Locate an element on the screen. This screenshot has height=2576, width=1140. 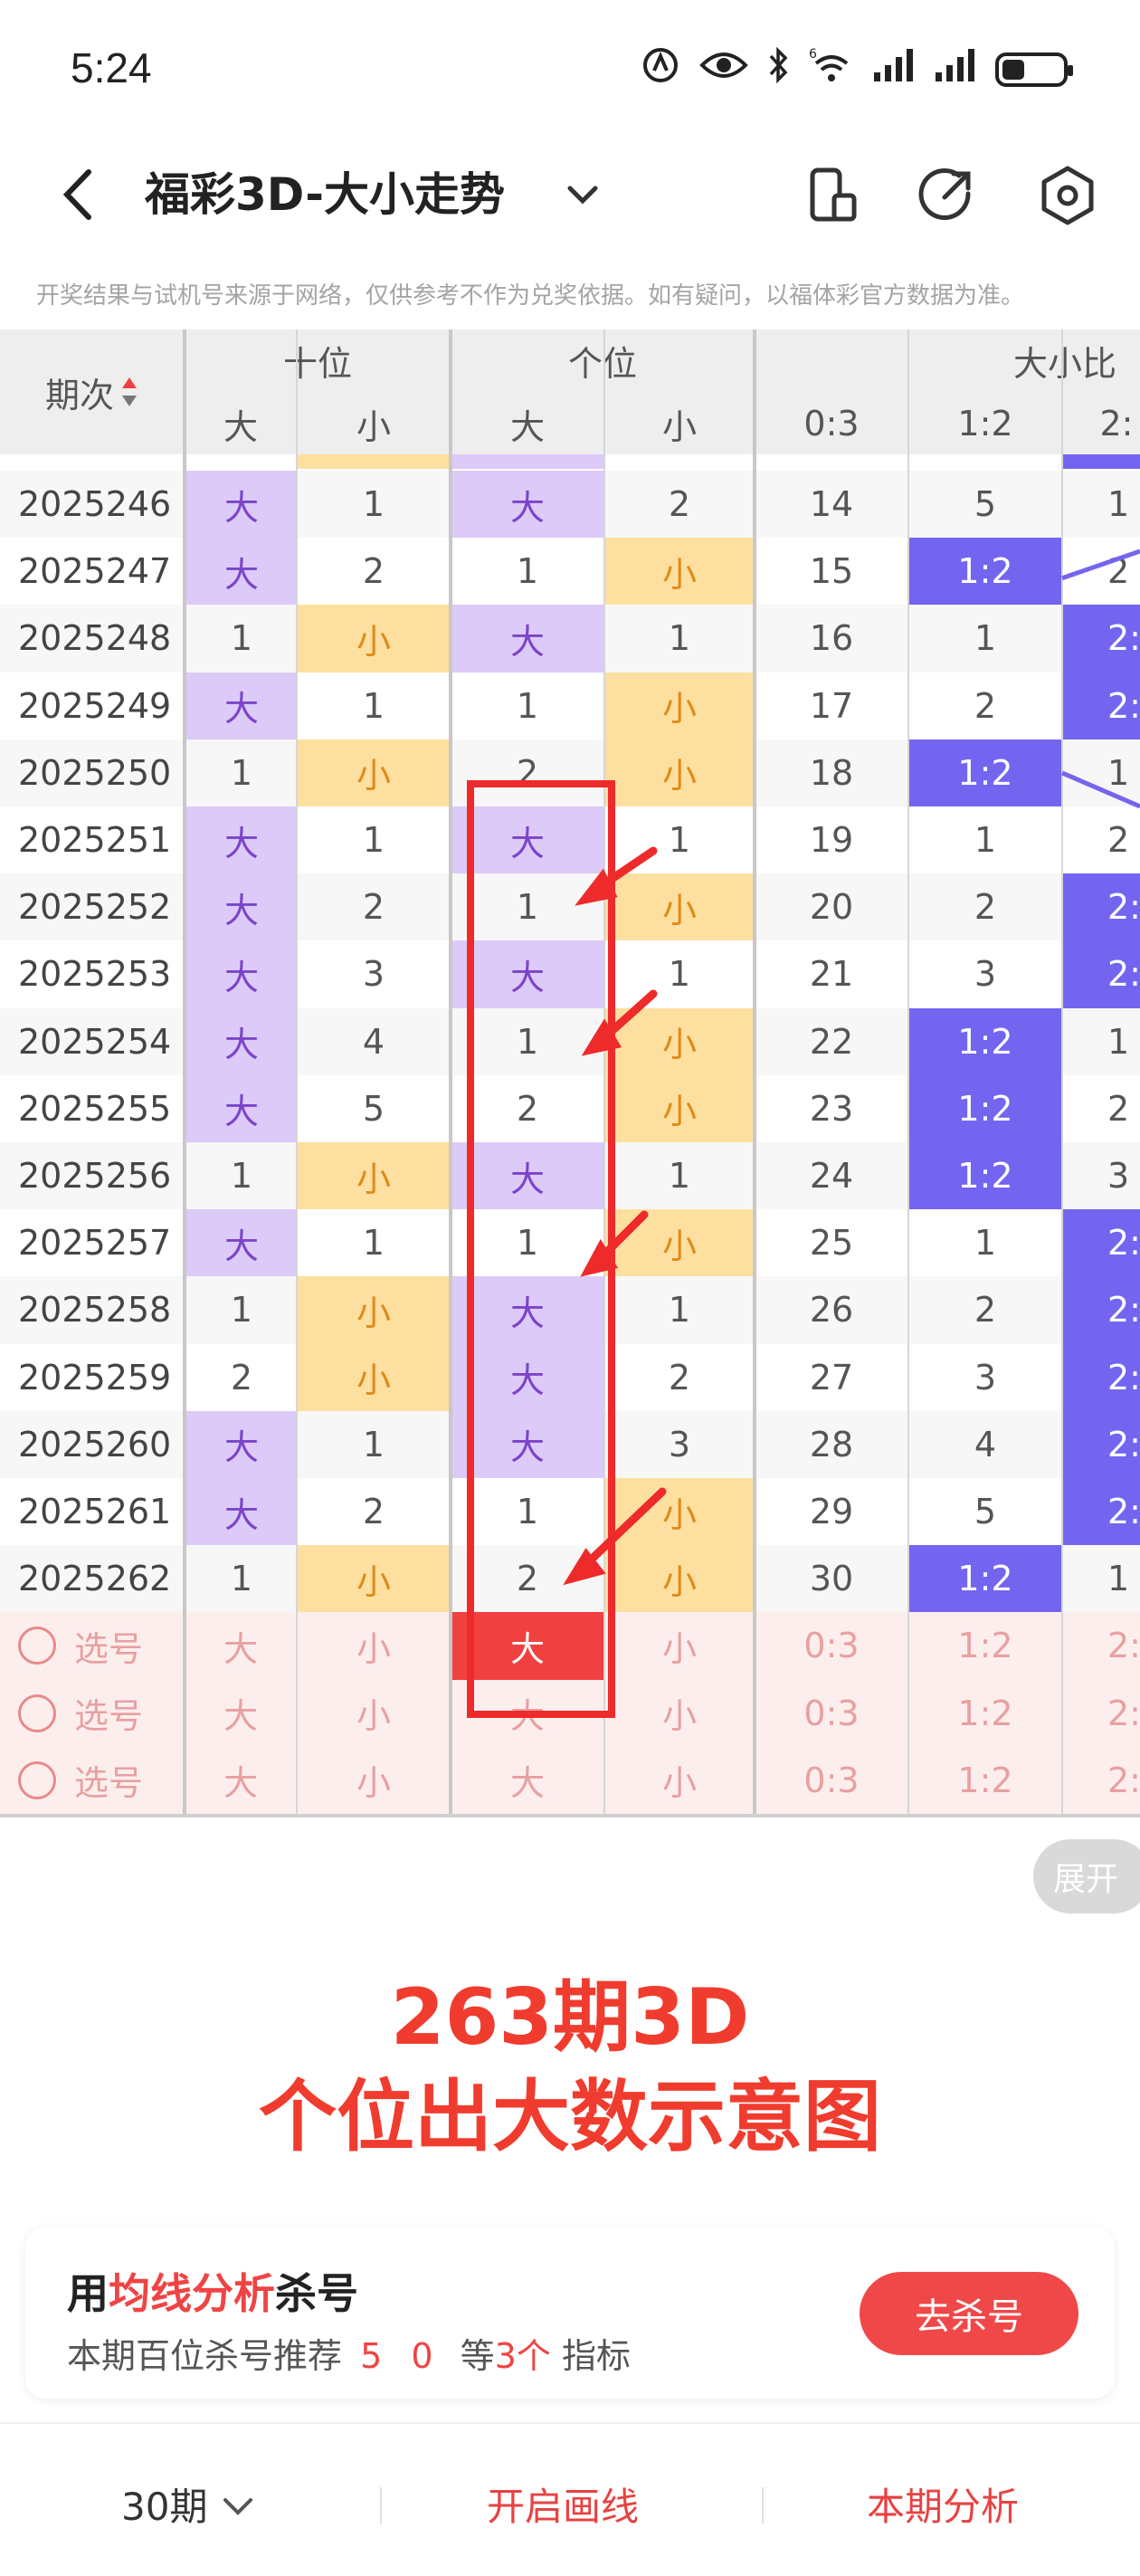
kill-number-button: 去杀号 is located at coordinates (969, 2313).